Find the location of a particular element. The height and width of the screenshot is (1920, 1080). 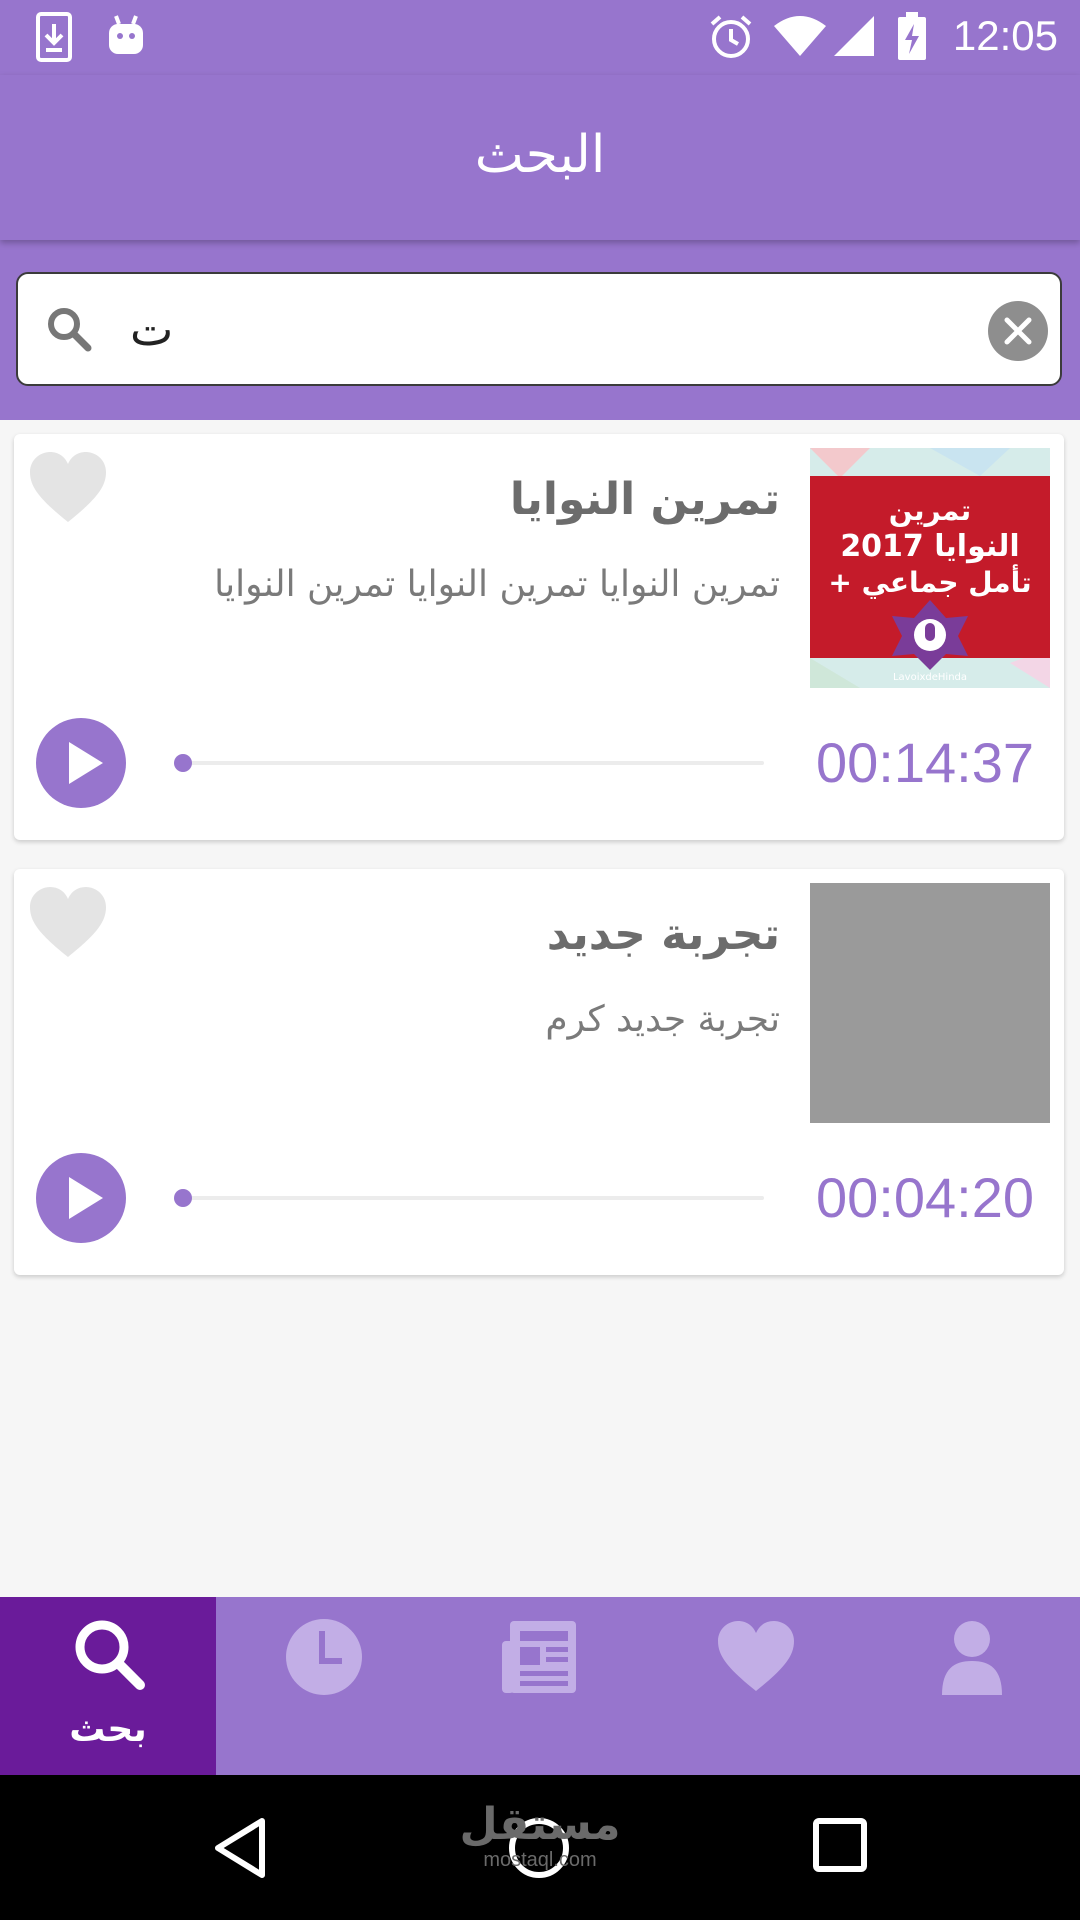

android-icon is located at coordinates (126, 34).